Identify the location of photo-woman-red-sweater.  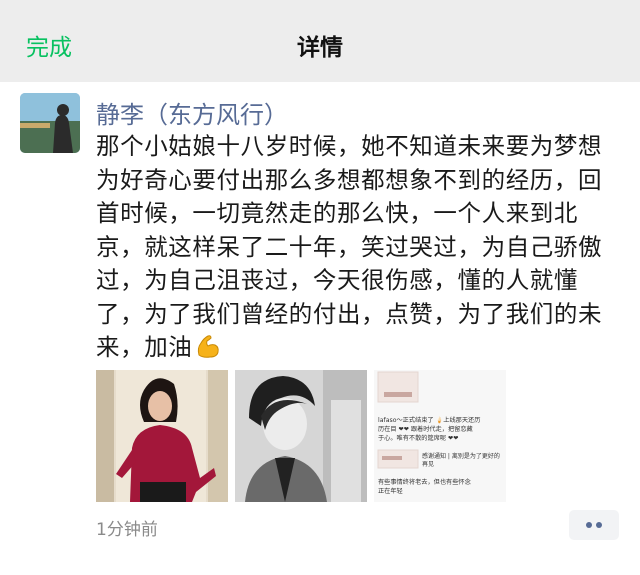
(162, 436).